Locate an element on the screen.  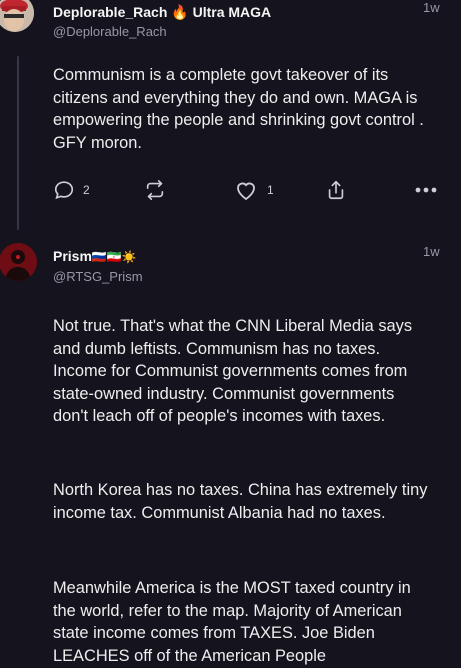
author-handle: @Deplorable_Rach is located at coordinates (110, 31).